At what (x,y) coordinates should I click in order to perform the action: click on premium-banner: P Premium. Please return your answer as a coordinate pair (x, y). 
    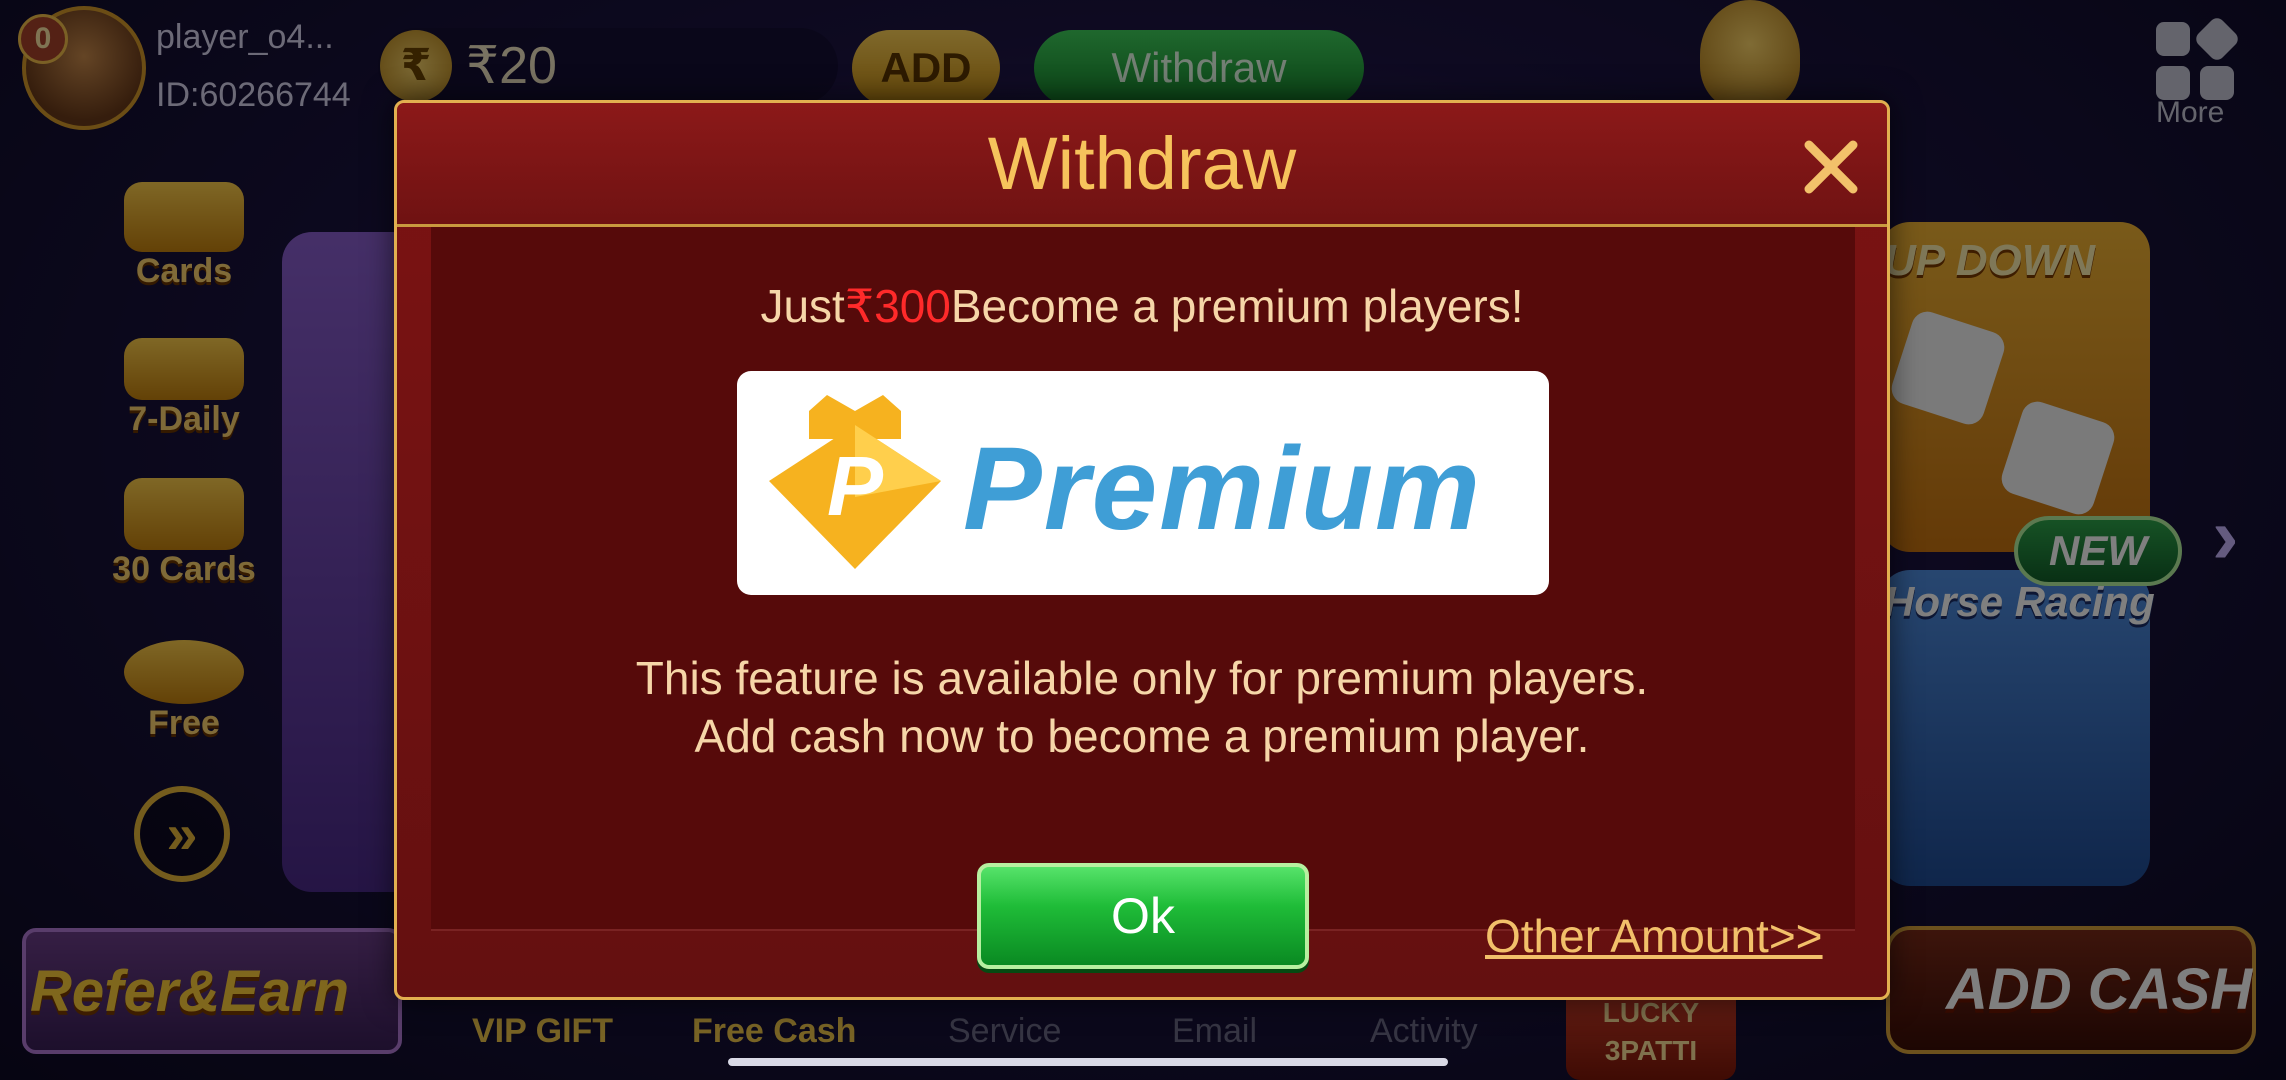
    Looking at the image, I should click on (1143, 483).